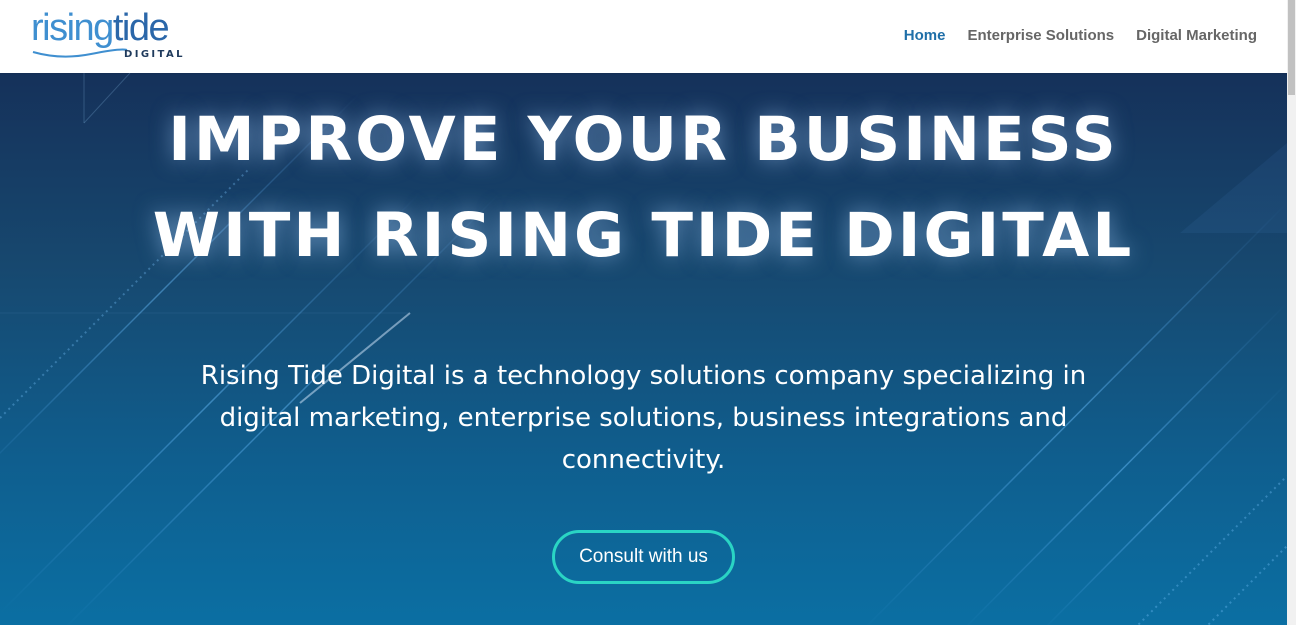 Image resolution: width=1296 pixels, height=625 pixels. Describe the element at coordinates (643, 139) in the screenshot. I see `hero-title-line-1: IMPROVE YOUR BUSINESS` at that location.